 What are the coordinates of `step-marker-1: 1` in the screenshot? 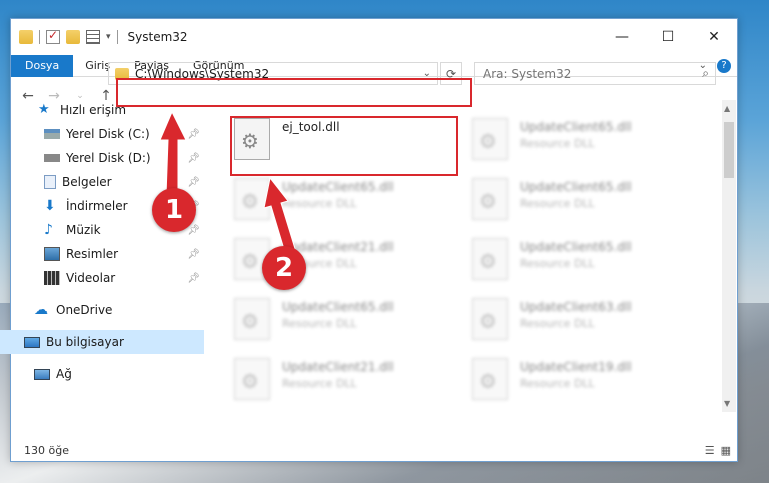 It's located at (174, 210).